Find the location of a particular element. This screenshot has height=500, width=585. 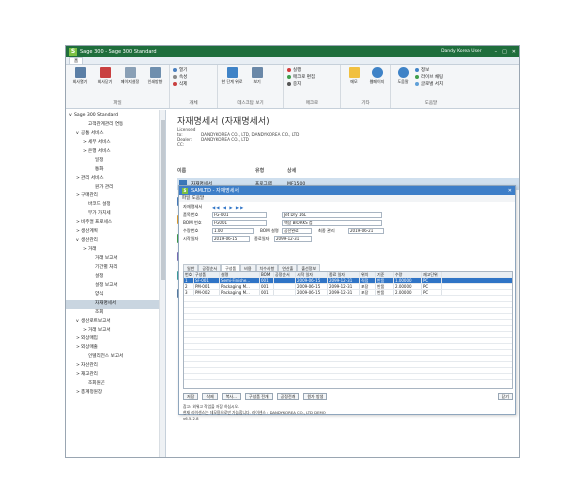

nav-item: 일정 is located at coordinates (115, 161).